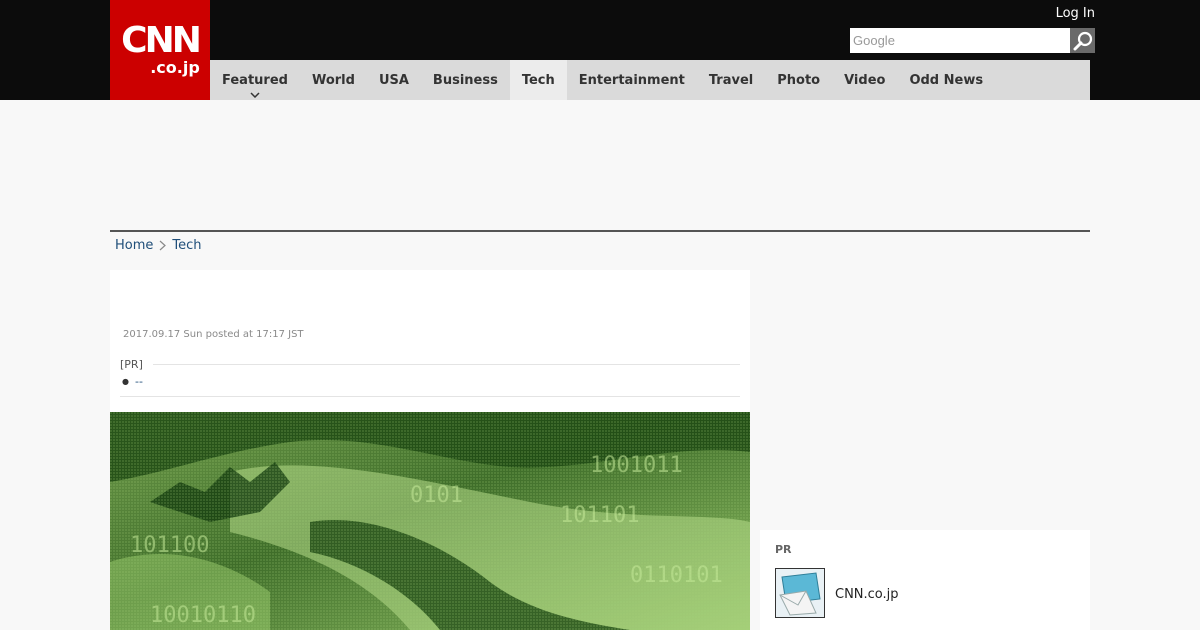 This screenshot has height=630, width=1200. I want to click on search-icon, so click(1082, 40).